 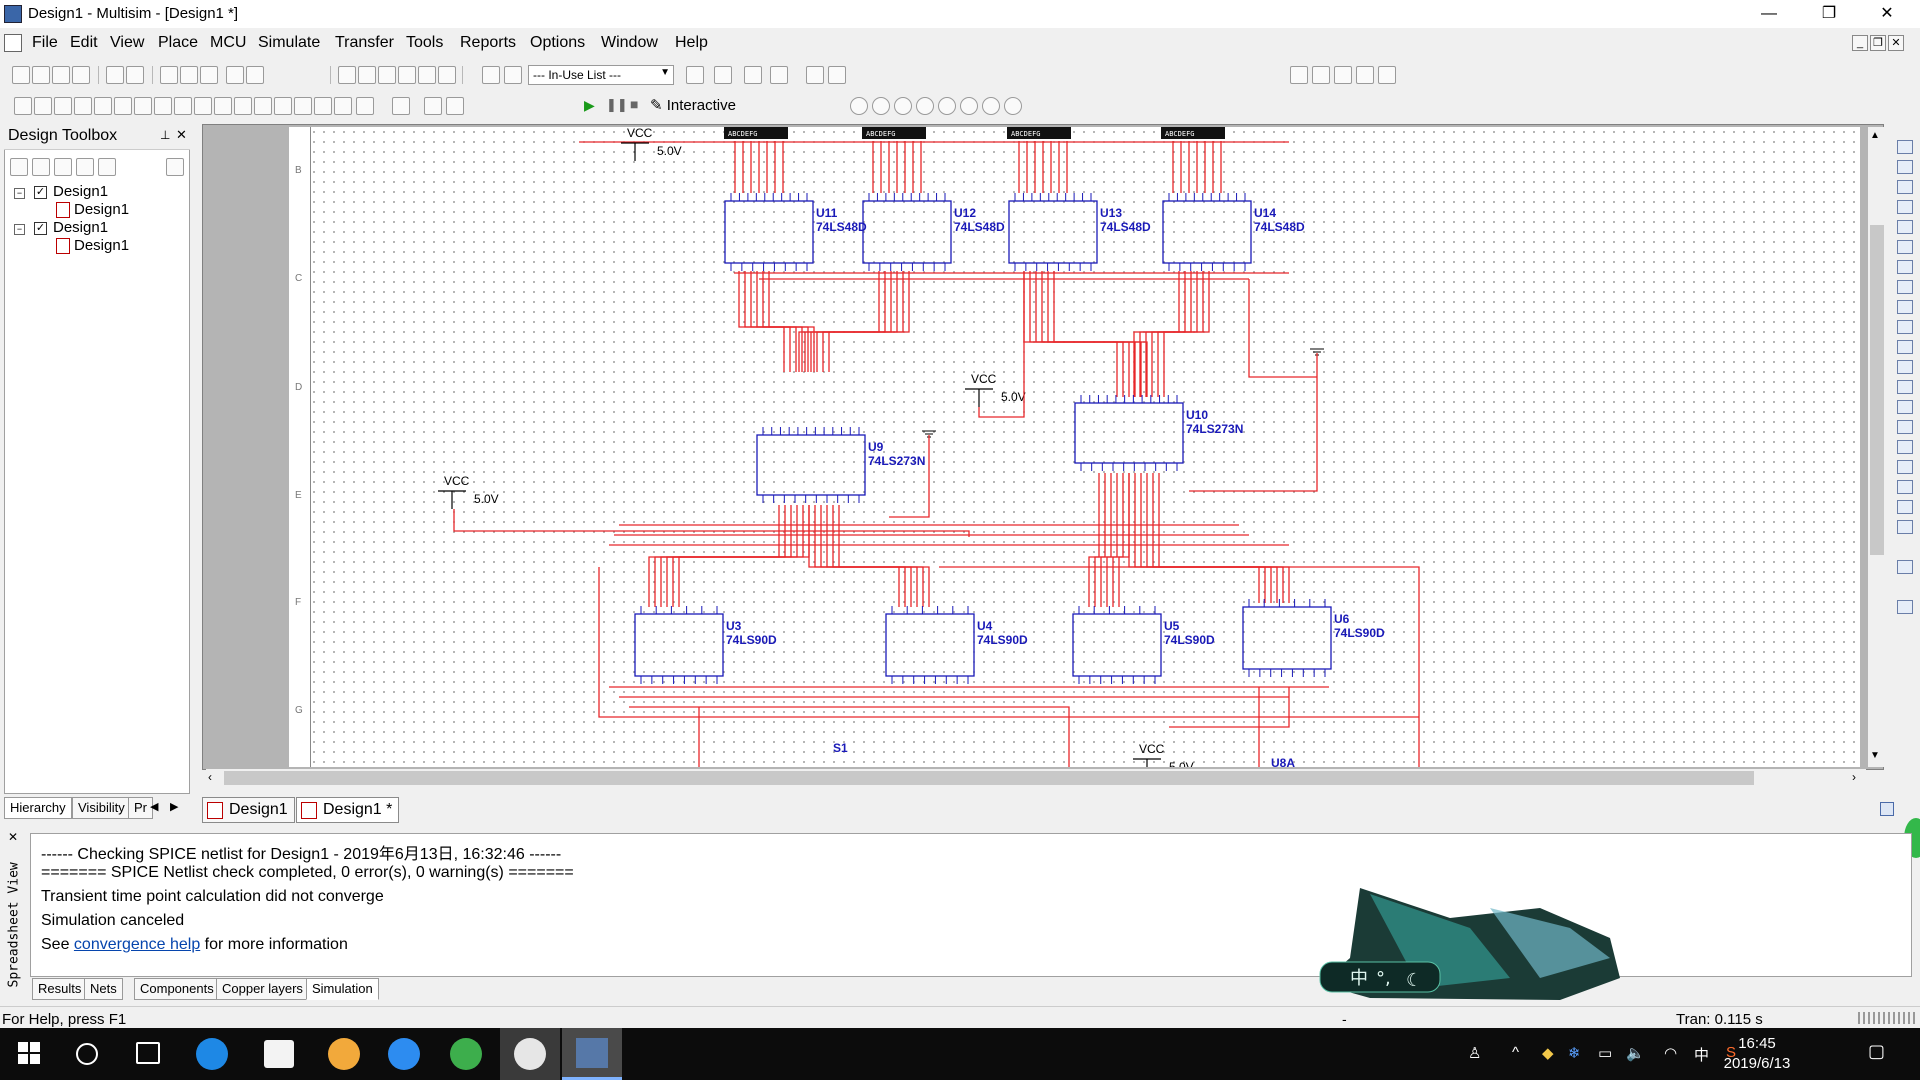 What do you see at coordinates (203, 106) in the screenshot?
I see `place-misc-digital-icon` at bounding box center [203, 106].